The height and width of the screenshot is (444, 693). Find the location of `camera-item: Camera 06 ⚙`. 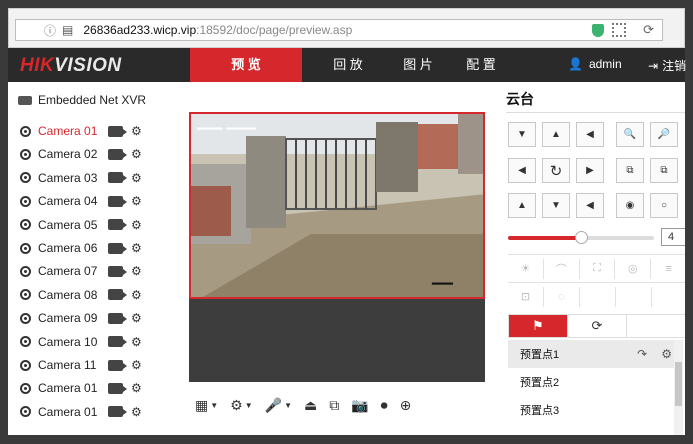

camera-item: Camera 06 ⚙ is located at coordinates (95, 248).